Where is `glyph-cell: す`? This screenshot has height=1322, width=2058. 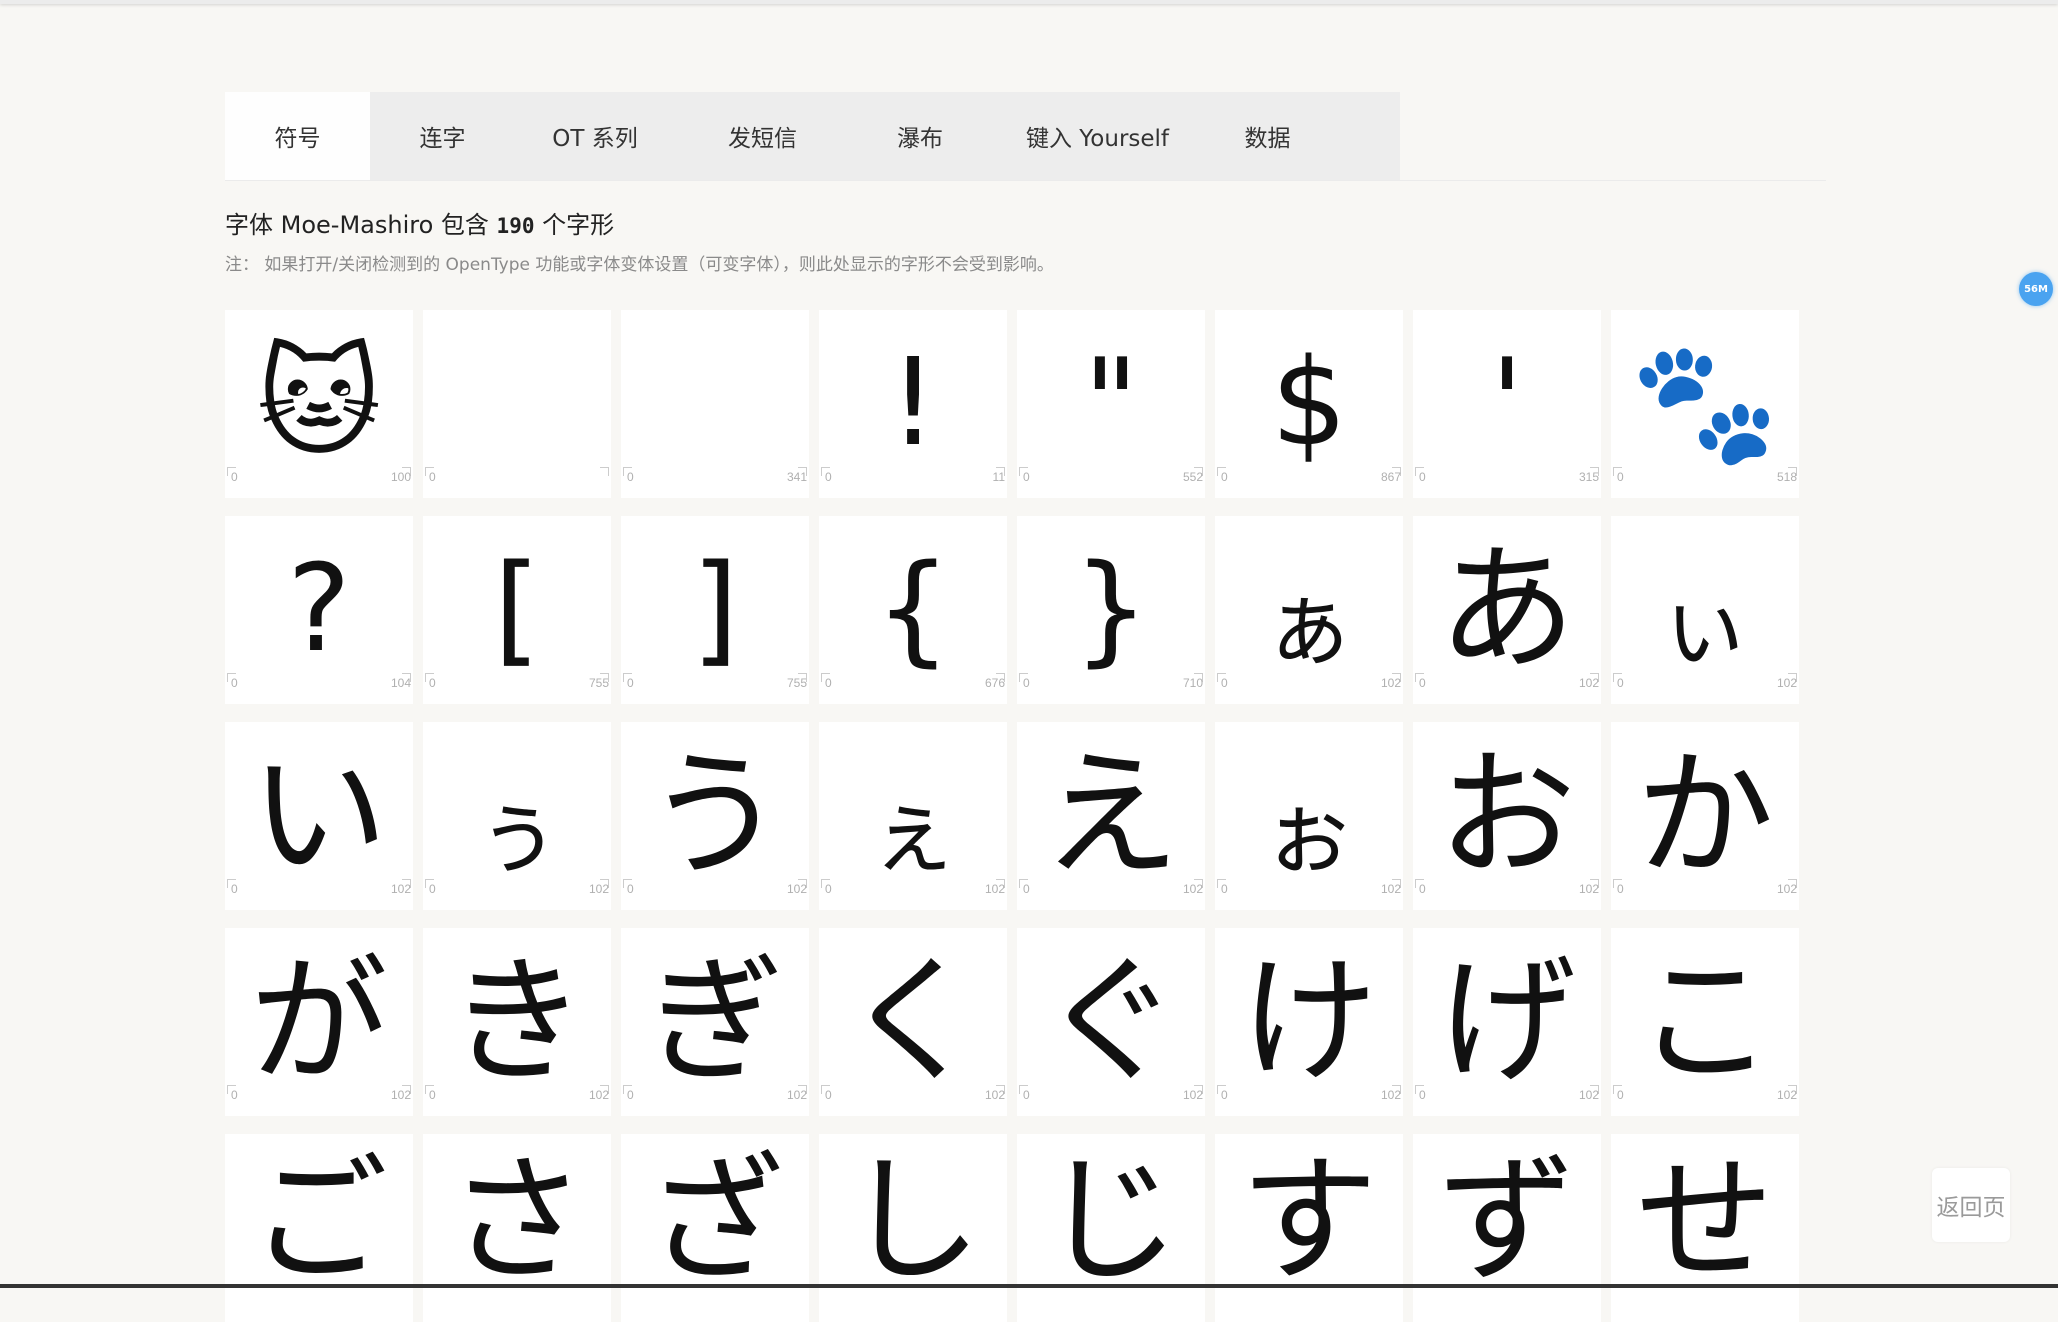
glyph-cell: す is located at coordinates (1309, 1228).